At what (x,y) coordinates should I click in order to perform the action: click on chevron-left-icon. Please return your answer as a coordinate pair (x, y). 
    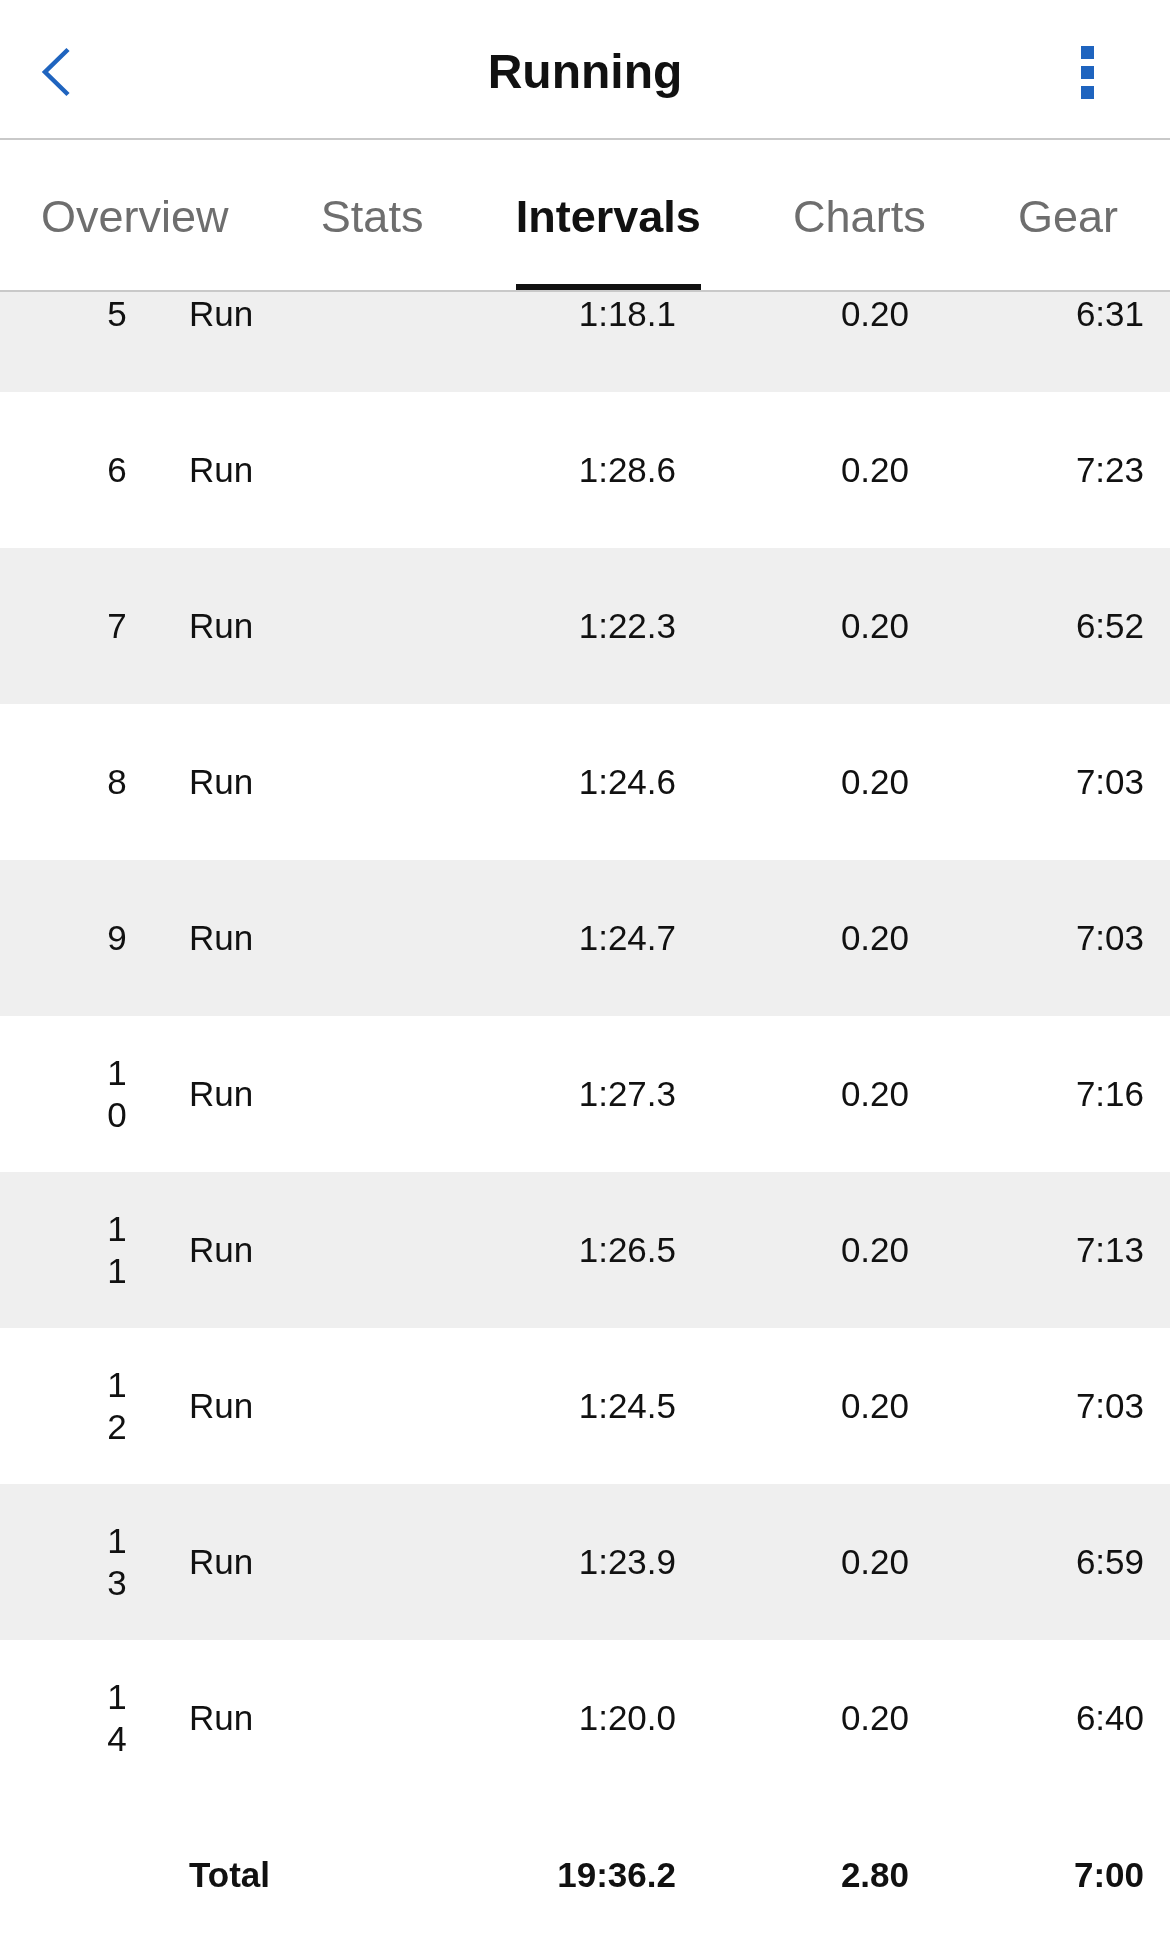
    Looking at the image, I should click on (56, 72).